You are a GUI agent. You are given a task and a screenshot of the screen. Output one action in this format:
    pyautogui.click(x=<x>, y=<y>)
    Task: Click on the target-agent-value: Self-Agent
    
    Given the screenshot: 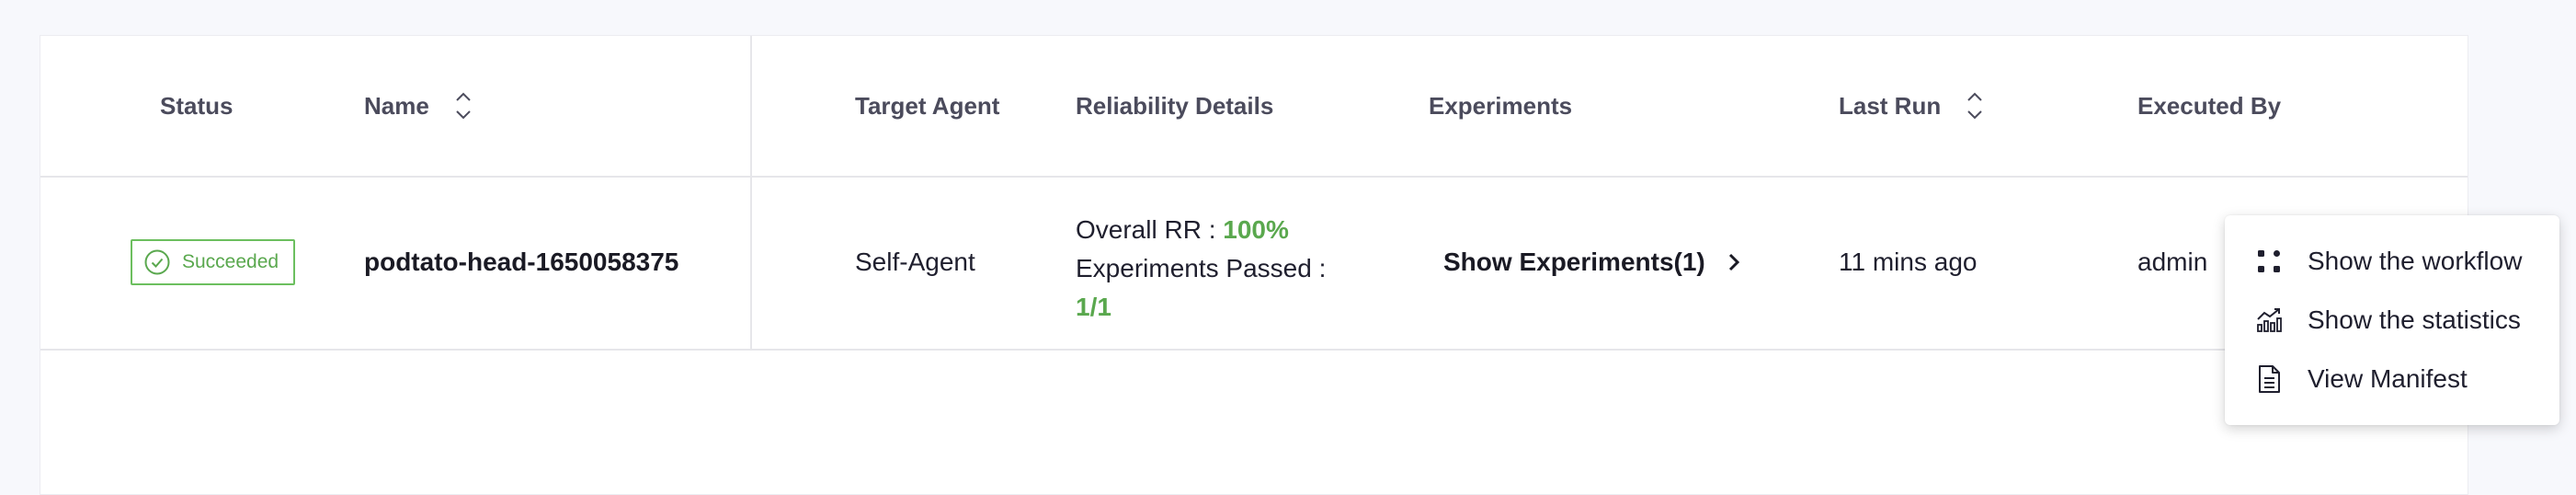 What is the action you would take?
    pyautogui.click(x=915, y=262)
    